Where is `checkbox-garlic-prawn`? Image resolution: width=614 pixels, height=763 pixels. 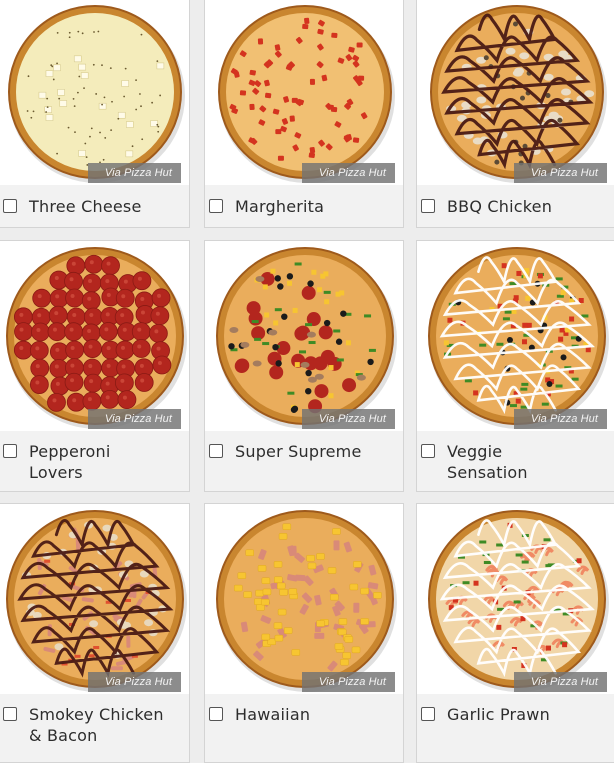
checkbox-garlic-prawn is located at coordinates (428, 714).